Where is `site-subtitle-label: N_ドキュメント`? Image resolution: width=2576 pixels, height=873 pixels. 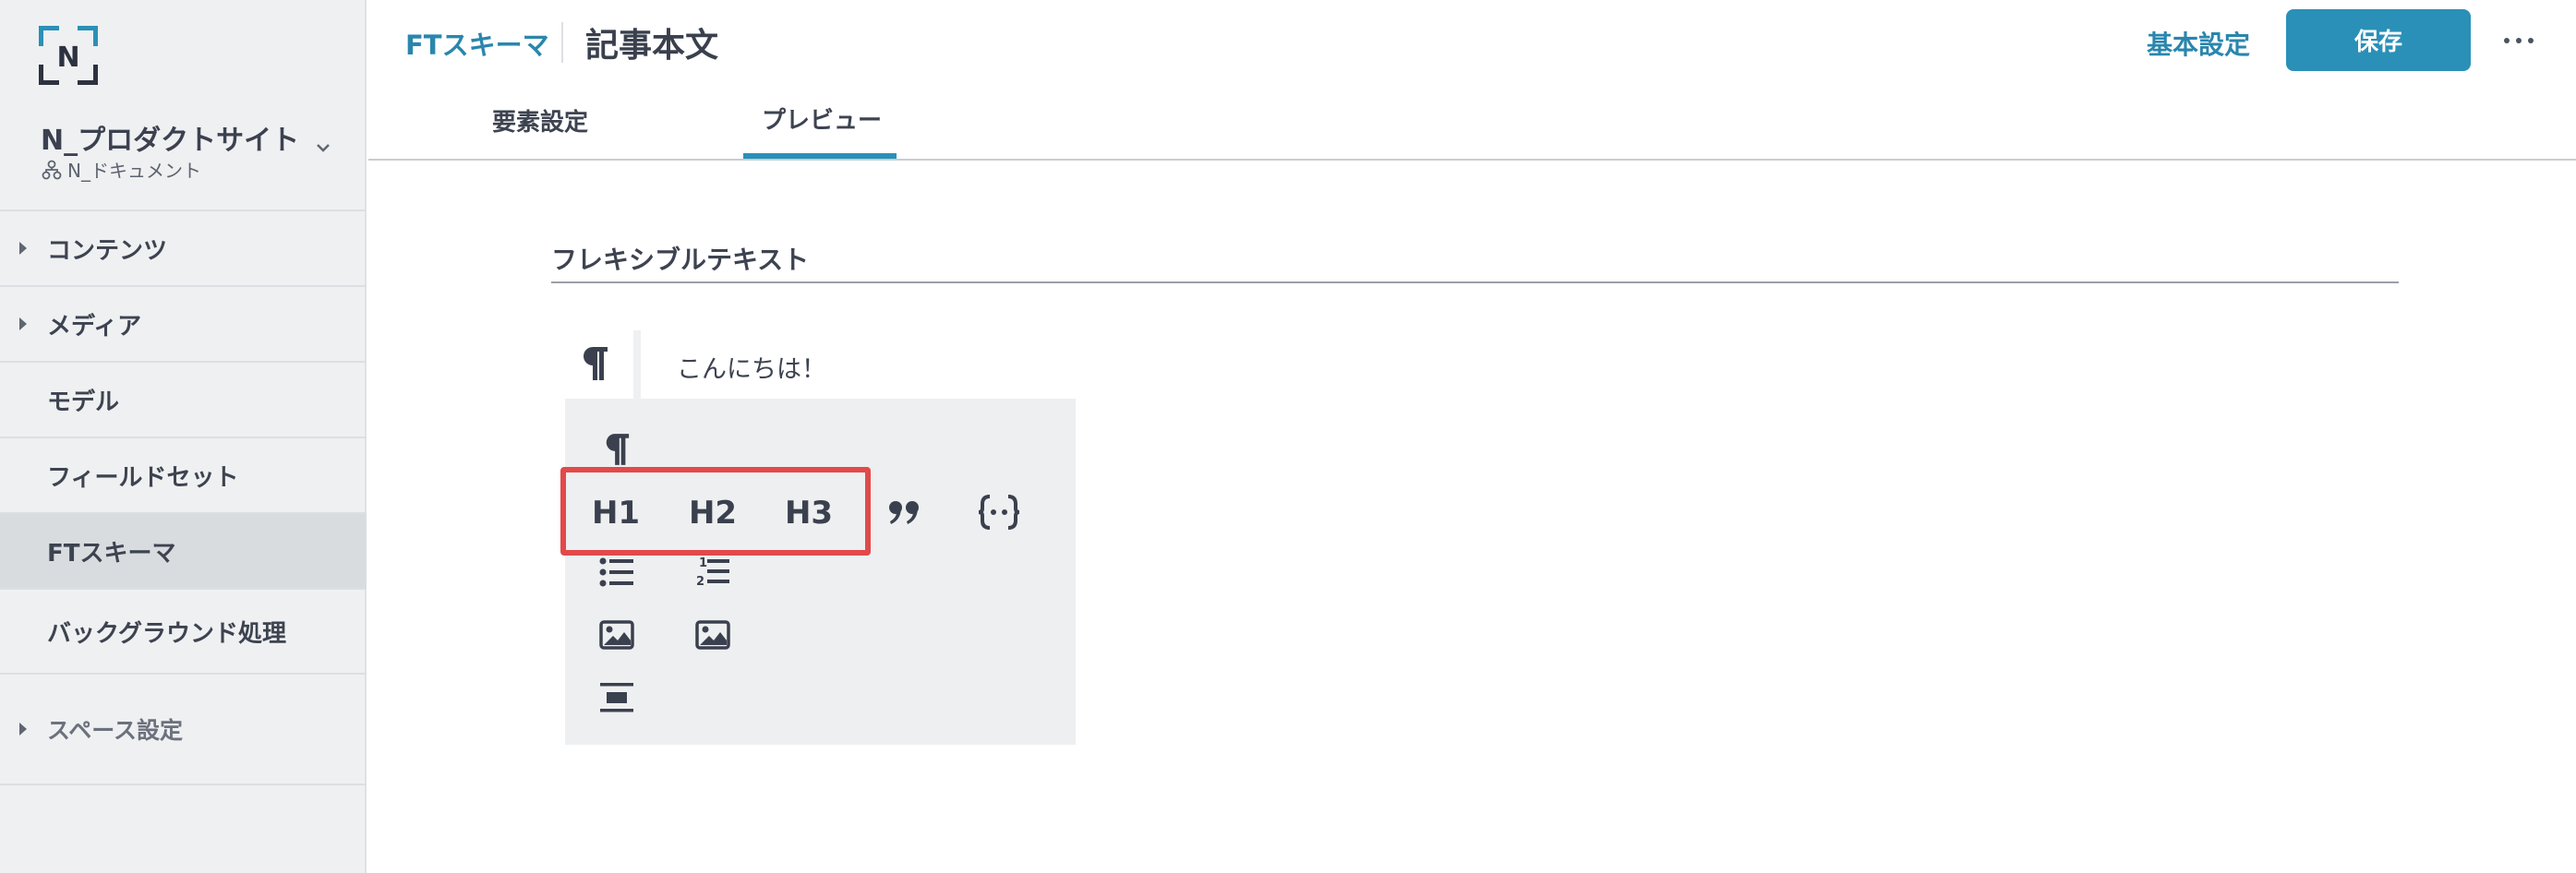
site-subtitle-label: N_ドキュメント is located at coordinates (134, 171).